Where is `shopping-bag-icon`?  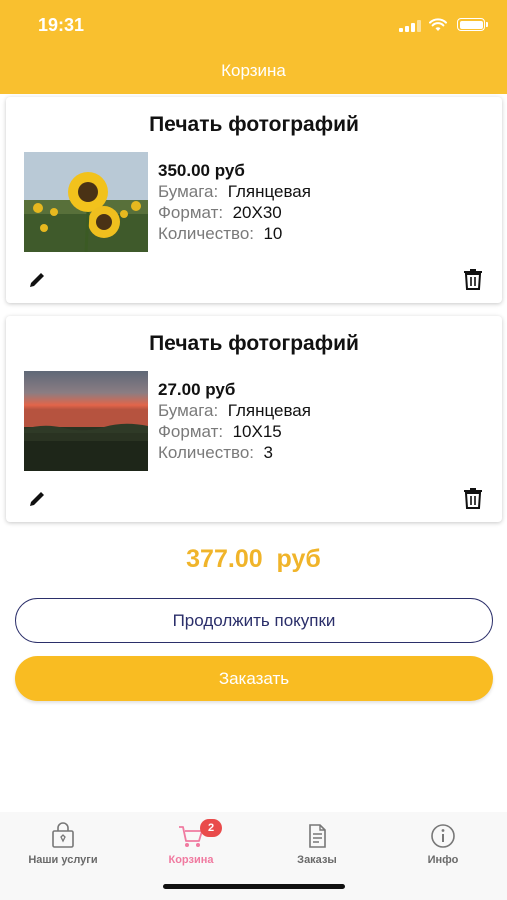
shopping-bag-icon is located at coordinates (63, 836).